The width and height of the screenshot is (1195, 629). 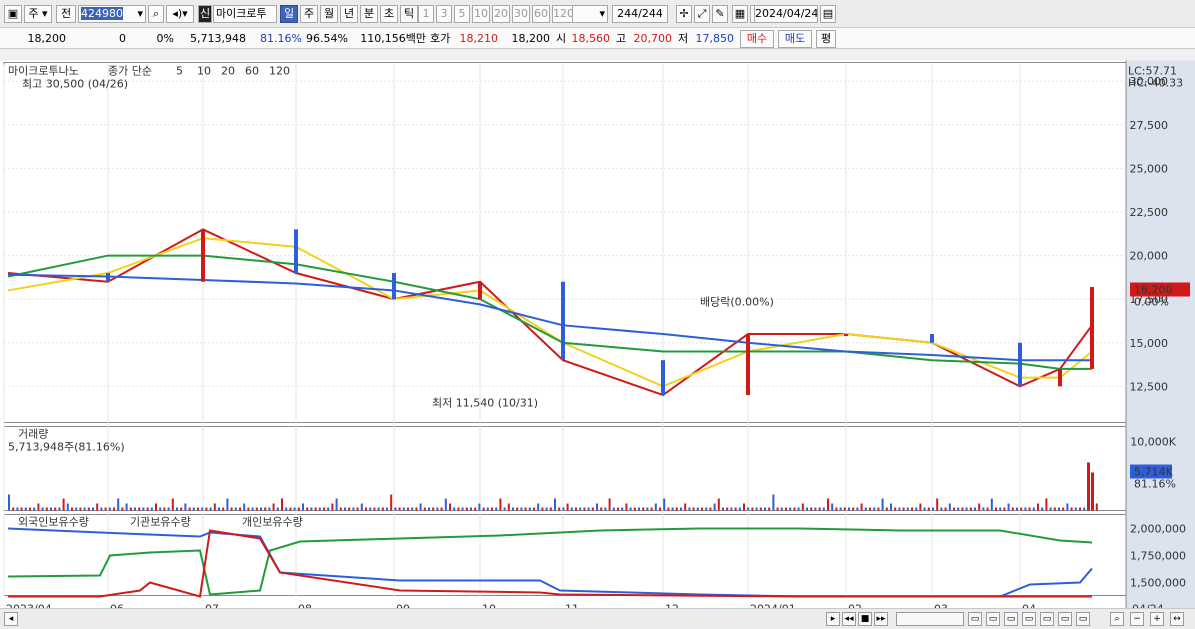 What do you see at coordinates (501, 14) in the screenshot?
I see `interval-button-4: 20` at bounding box center [501, 14].